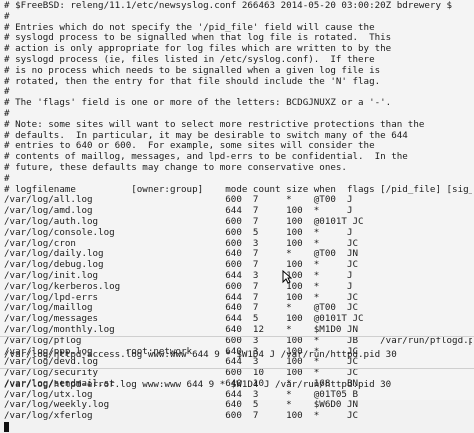  I want to click on cursor-line, so click(238, 427).